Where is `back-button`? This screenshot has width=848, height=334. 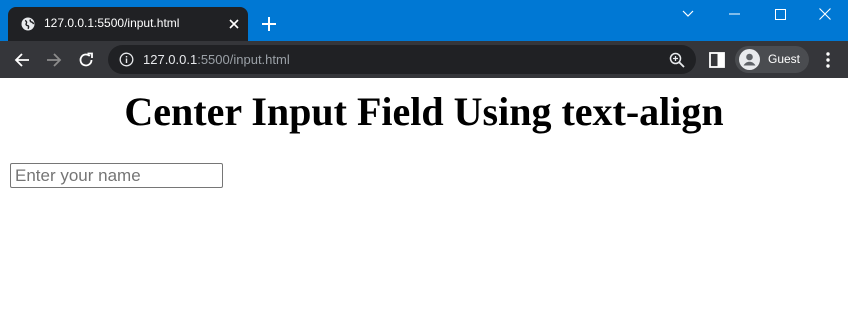 back-button is located at coordinates (22, 60).